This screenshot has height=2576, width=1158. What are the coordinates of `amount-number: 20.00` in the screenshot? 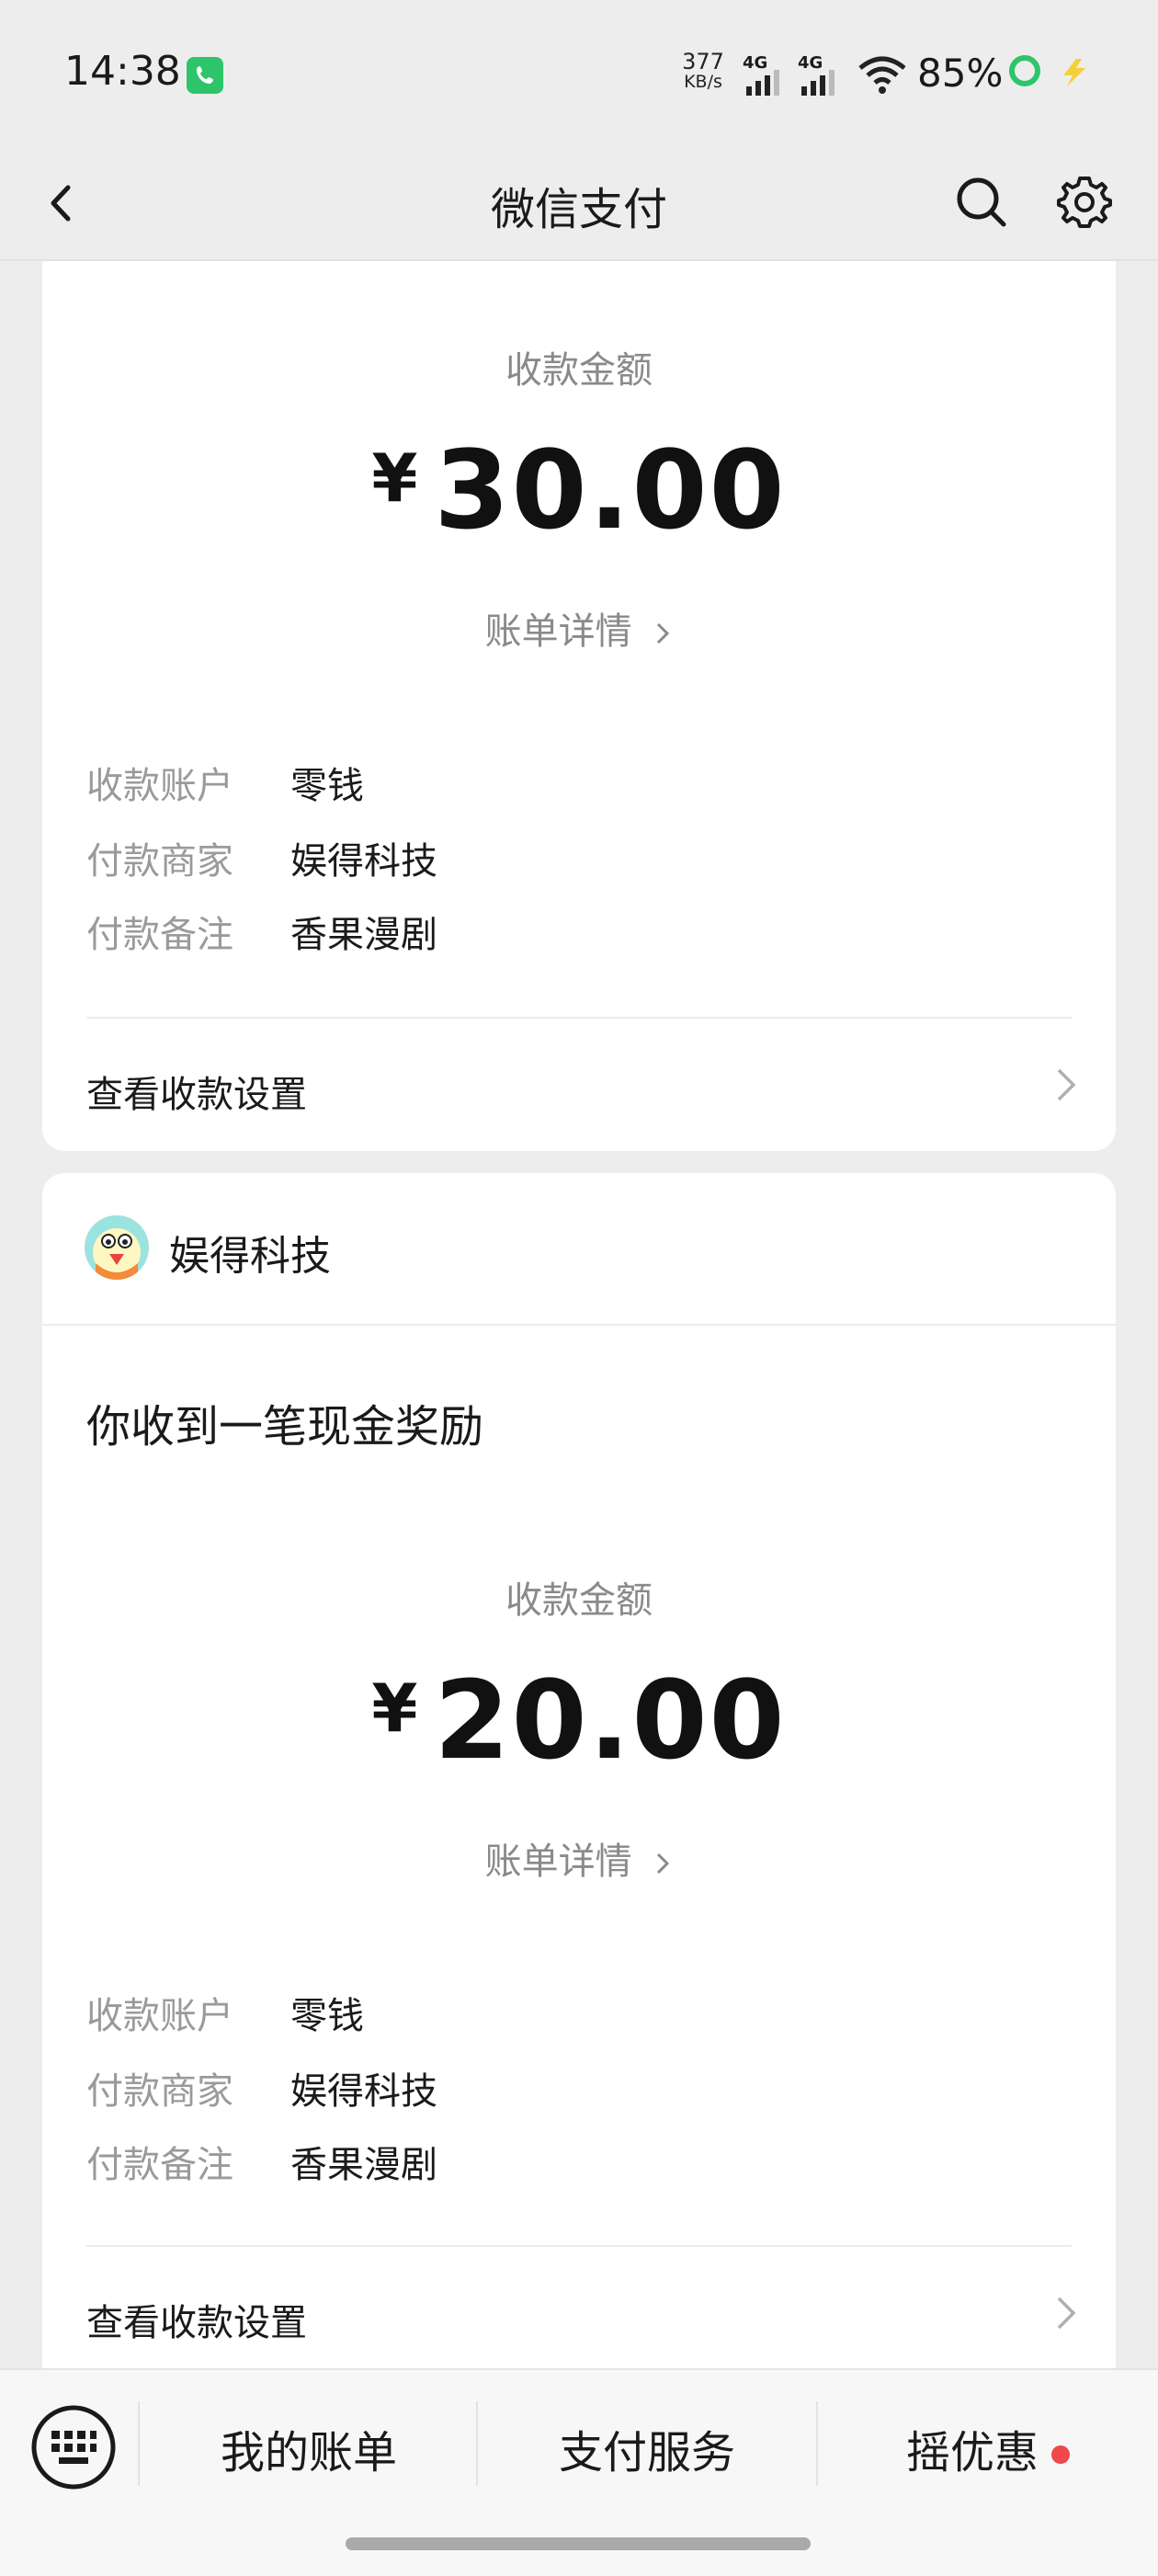 It's located at (610, 1720).